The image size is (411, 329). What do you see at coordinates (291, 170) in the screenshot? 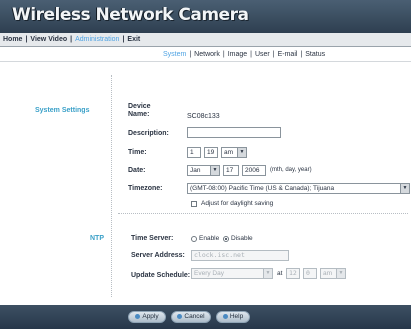
I see `date-format-hint: (mth, day, year)` at bounding box center [291, 170].